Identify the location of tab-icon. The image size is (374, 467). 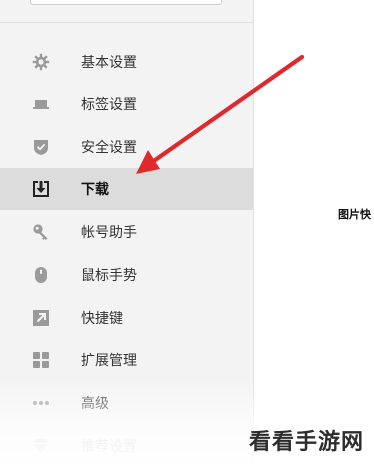
(41, 104).